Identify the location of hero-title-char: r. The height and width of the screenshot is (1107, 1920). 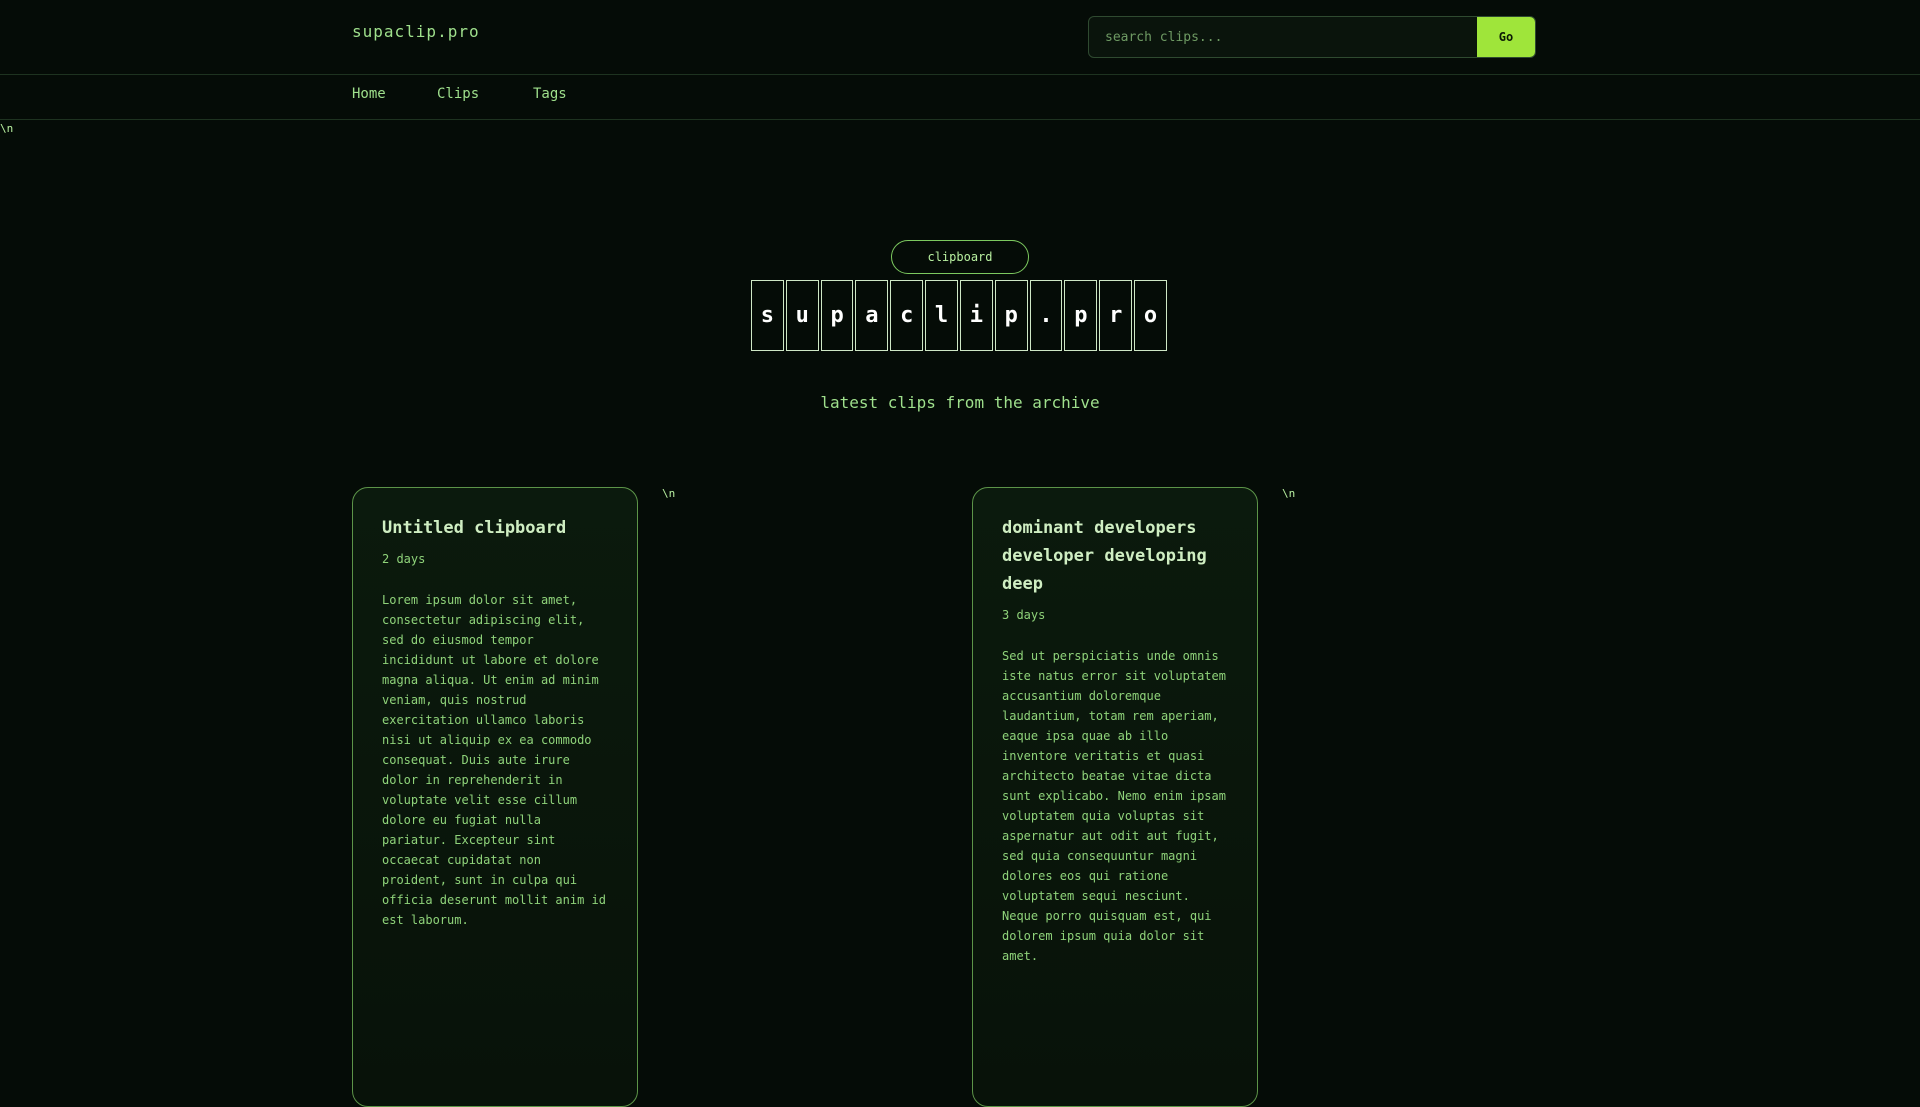
(1116, 315).